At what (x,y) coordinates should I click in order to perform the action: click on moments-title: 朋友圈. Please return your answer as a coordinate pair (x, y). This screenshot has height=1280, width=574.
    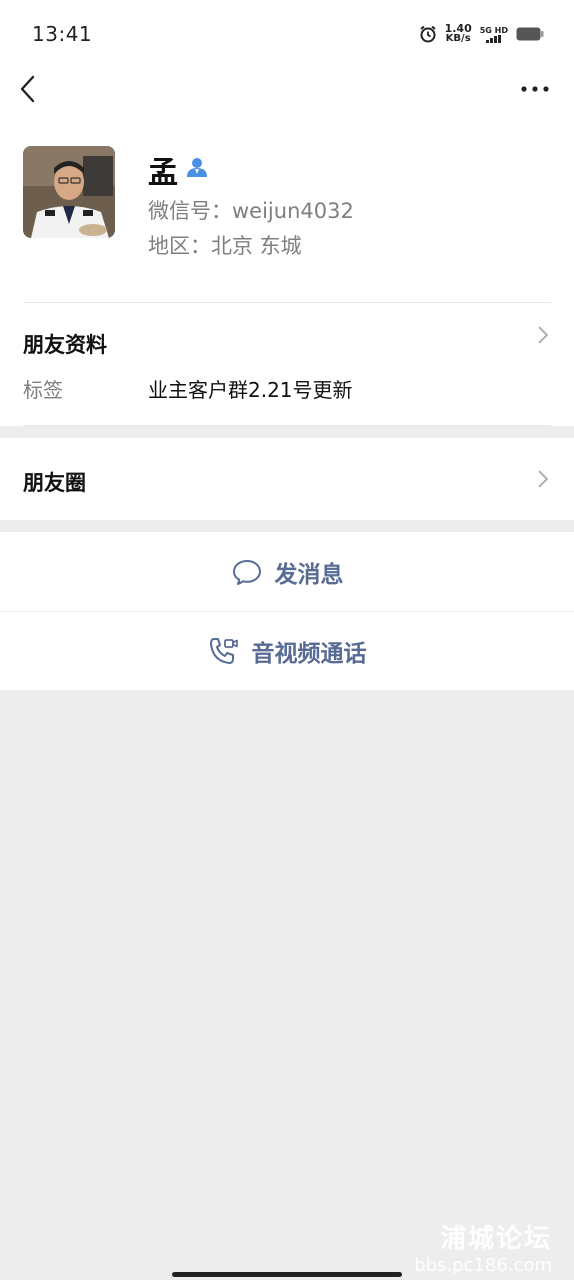
    Looking at the image, I should click on (54, 483).